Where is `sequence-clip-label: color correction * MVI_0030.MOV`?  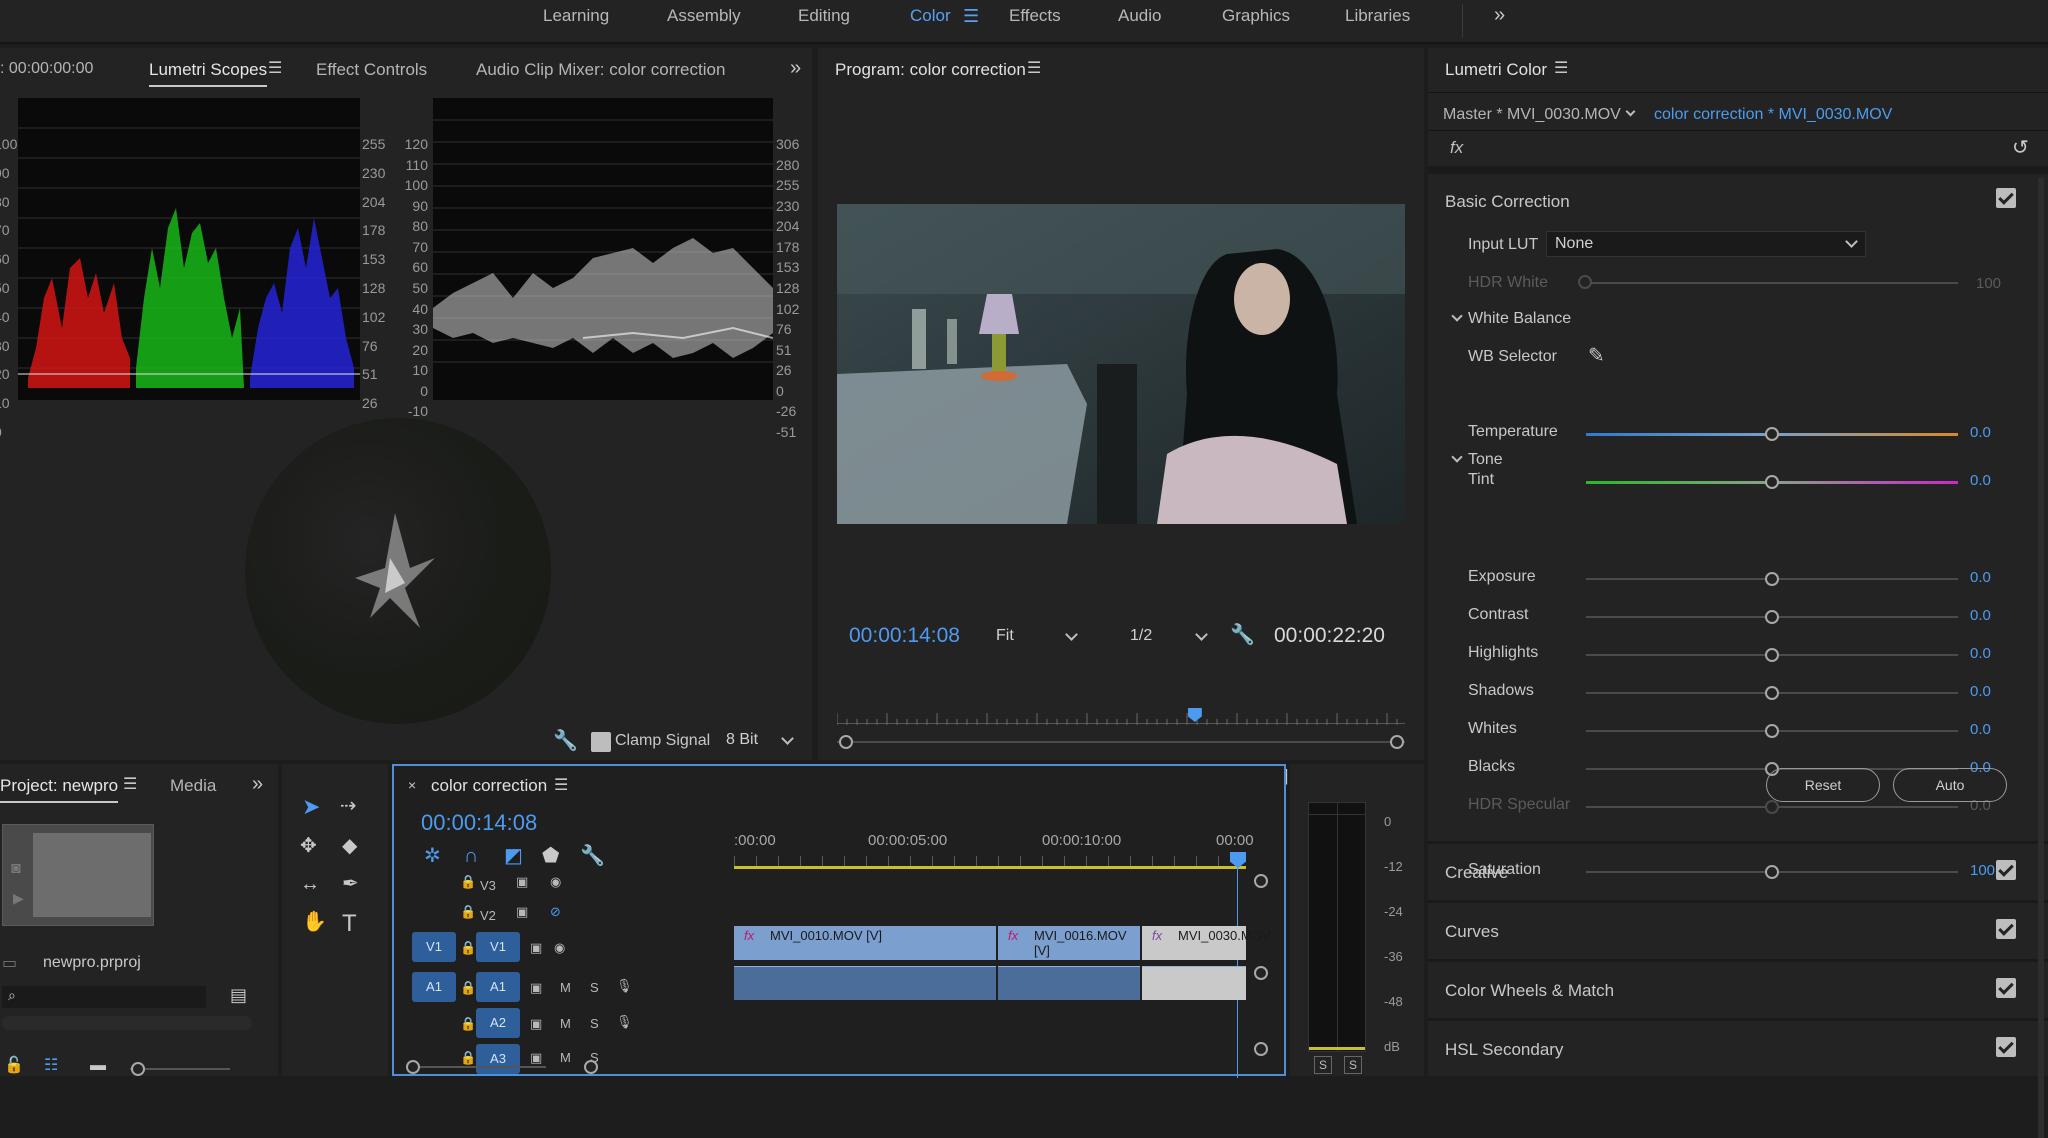
sequence-clip-label: color correction * MVI_0030.MOV is located at coordinates (1773, 115).